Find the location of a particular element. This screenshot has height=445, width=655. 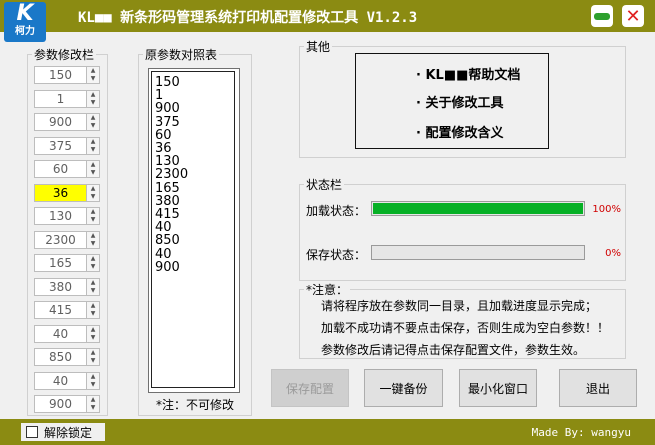

title-bar: K 柯力 KL■■ 新条形码管理系统打印机配置修改工具 V1.2.3 ✕ is located at coordinates (327, 21).